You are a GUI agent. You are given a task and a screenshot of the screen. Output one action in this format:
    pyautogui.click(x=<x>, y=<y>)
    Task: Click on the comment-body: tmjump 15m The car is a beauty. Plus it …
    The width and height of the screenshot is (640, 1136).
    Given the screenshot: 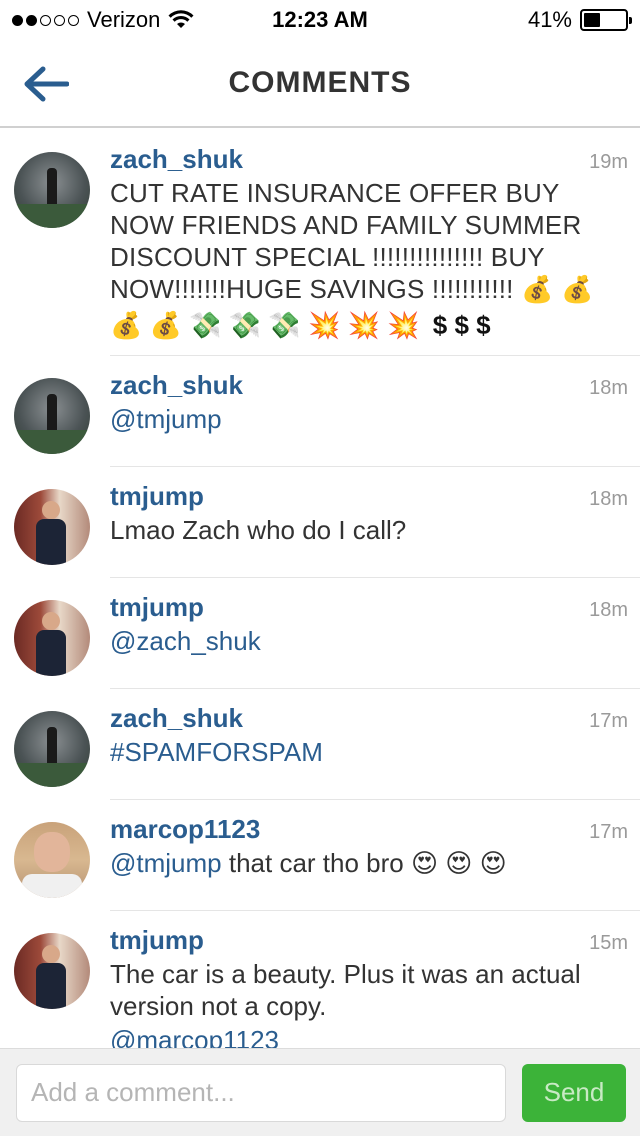 What is the action you would take?
    pyautogui.click(x=369, y=985)
    